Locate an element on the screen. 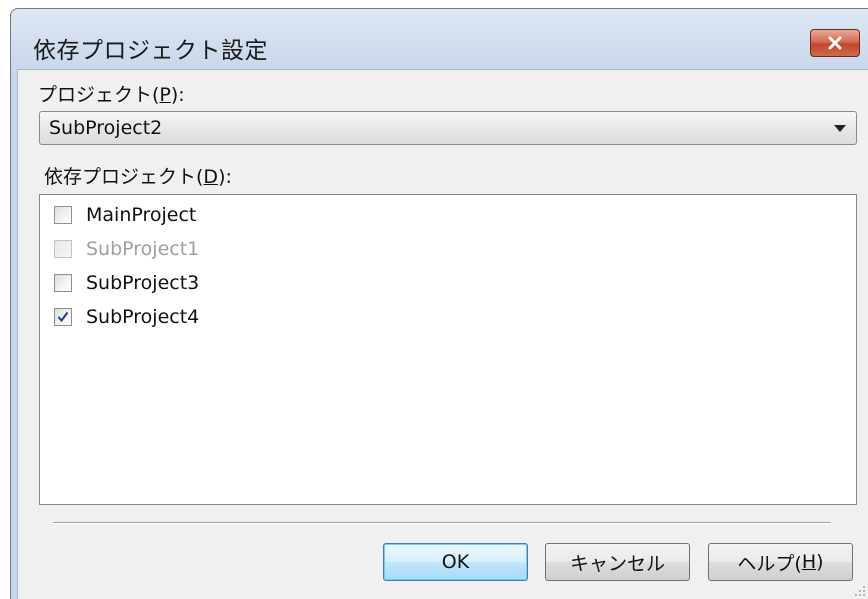 This screenshot has width=868, height=599. close-icon is located at coordinates (835, 43).